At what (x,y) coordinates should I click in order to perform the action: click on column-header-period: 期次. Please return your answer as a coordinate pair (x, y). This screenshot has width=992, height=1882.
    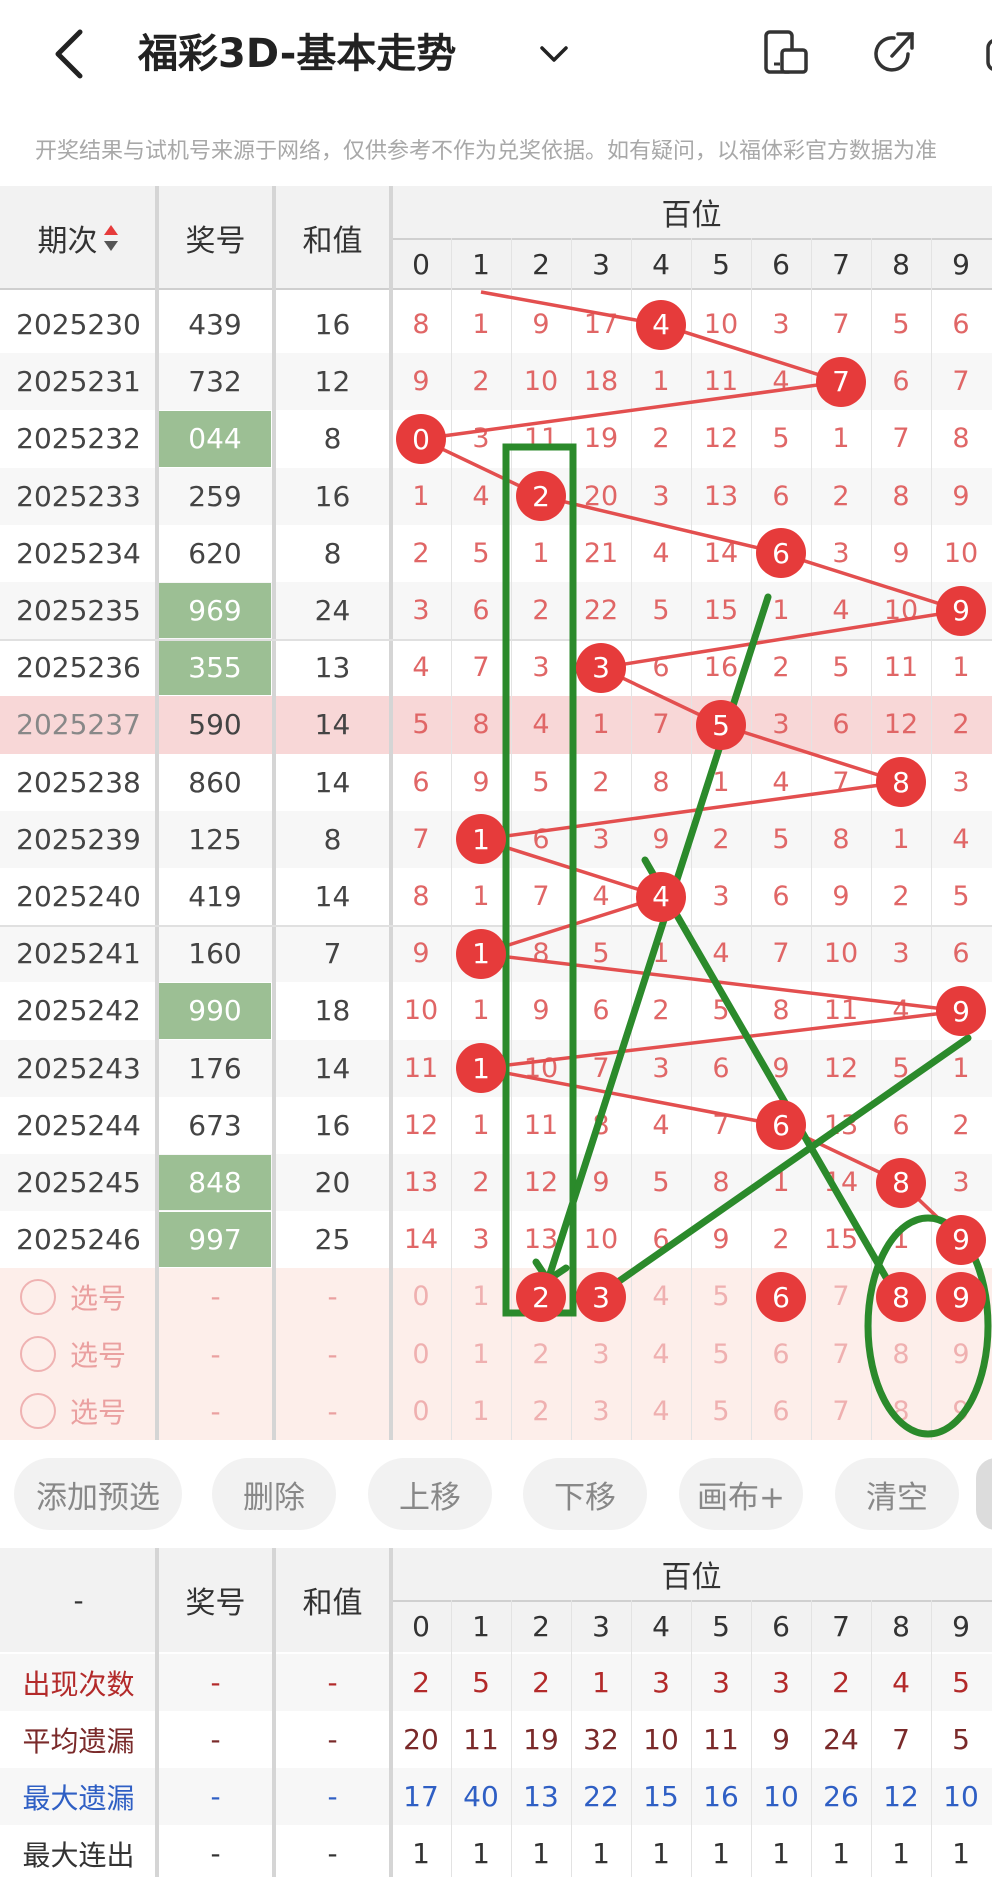
    Looking at the image, I should click on (78, 238).